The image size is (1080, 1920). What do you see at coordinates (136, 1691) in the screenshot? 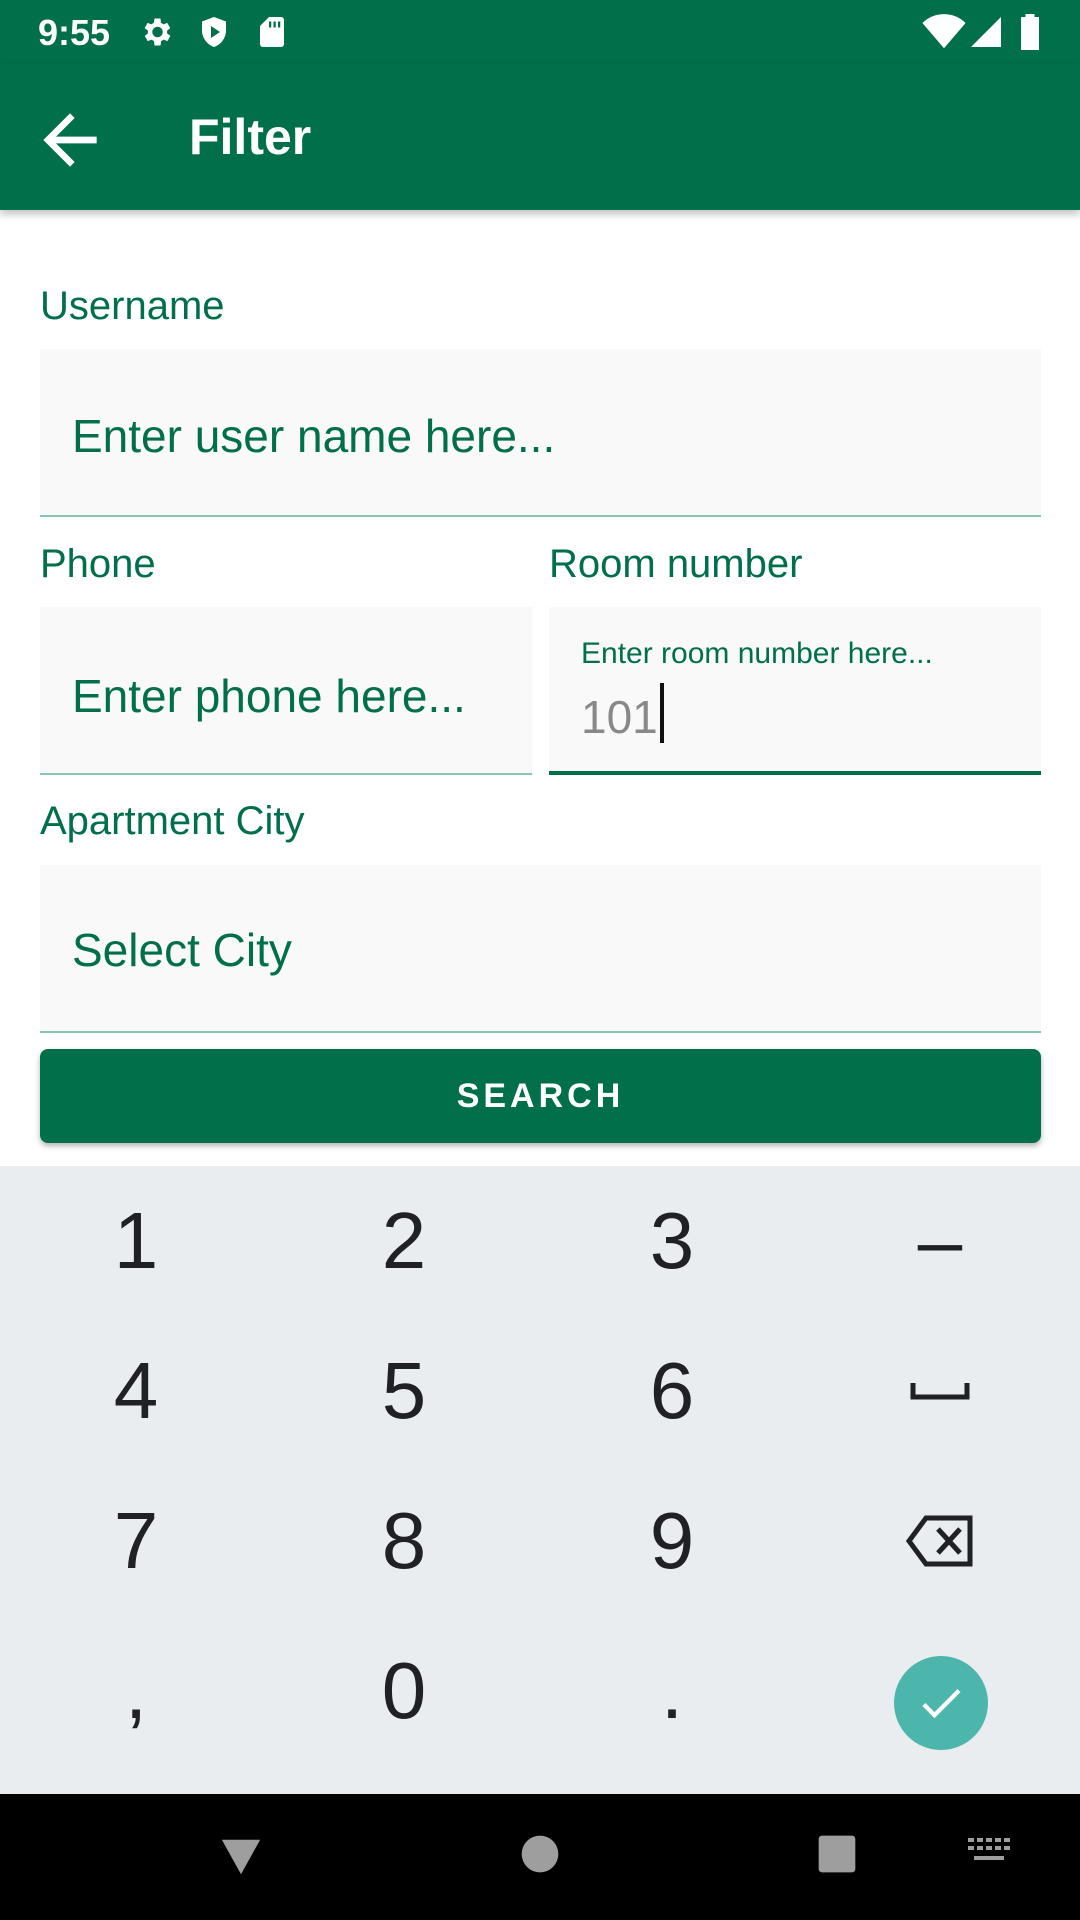
I see `key-comma: ,` at bounding box center [136, 1691].